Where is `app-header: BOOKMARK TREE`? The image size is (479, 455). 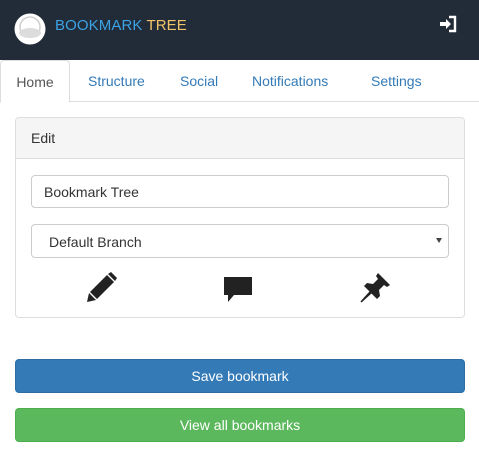 app-header: BOOKMARK TREE is located at coordinates (239, 30).